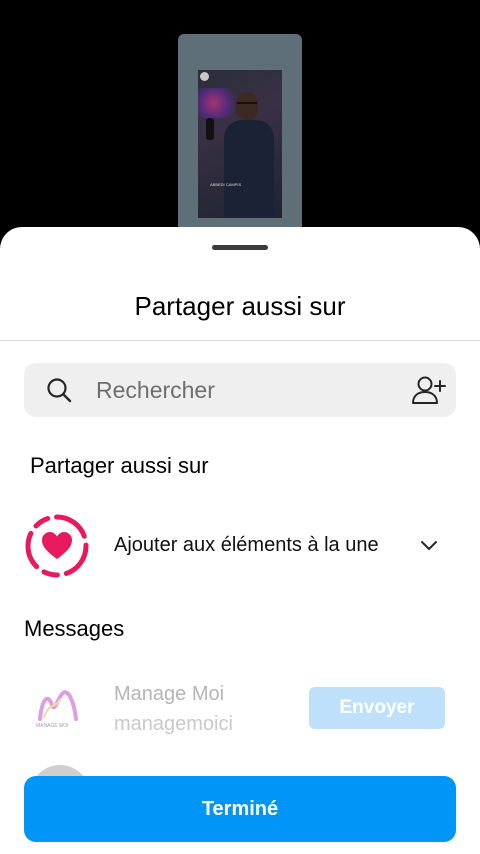  What do you see at coordinates (52, 726) in the screenshot?
I see `logo-text: MANAGE MOI` at bounding box center [52, 726].